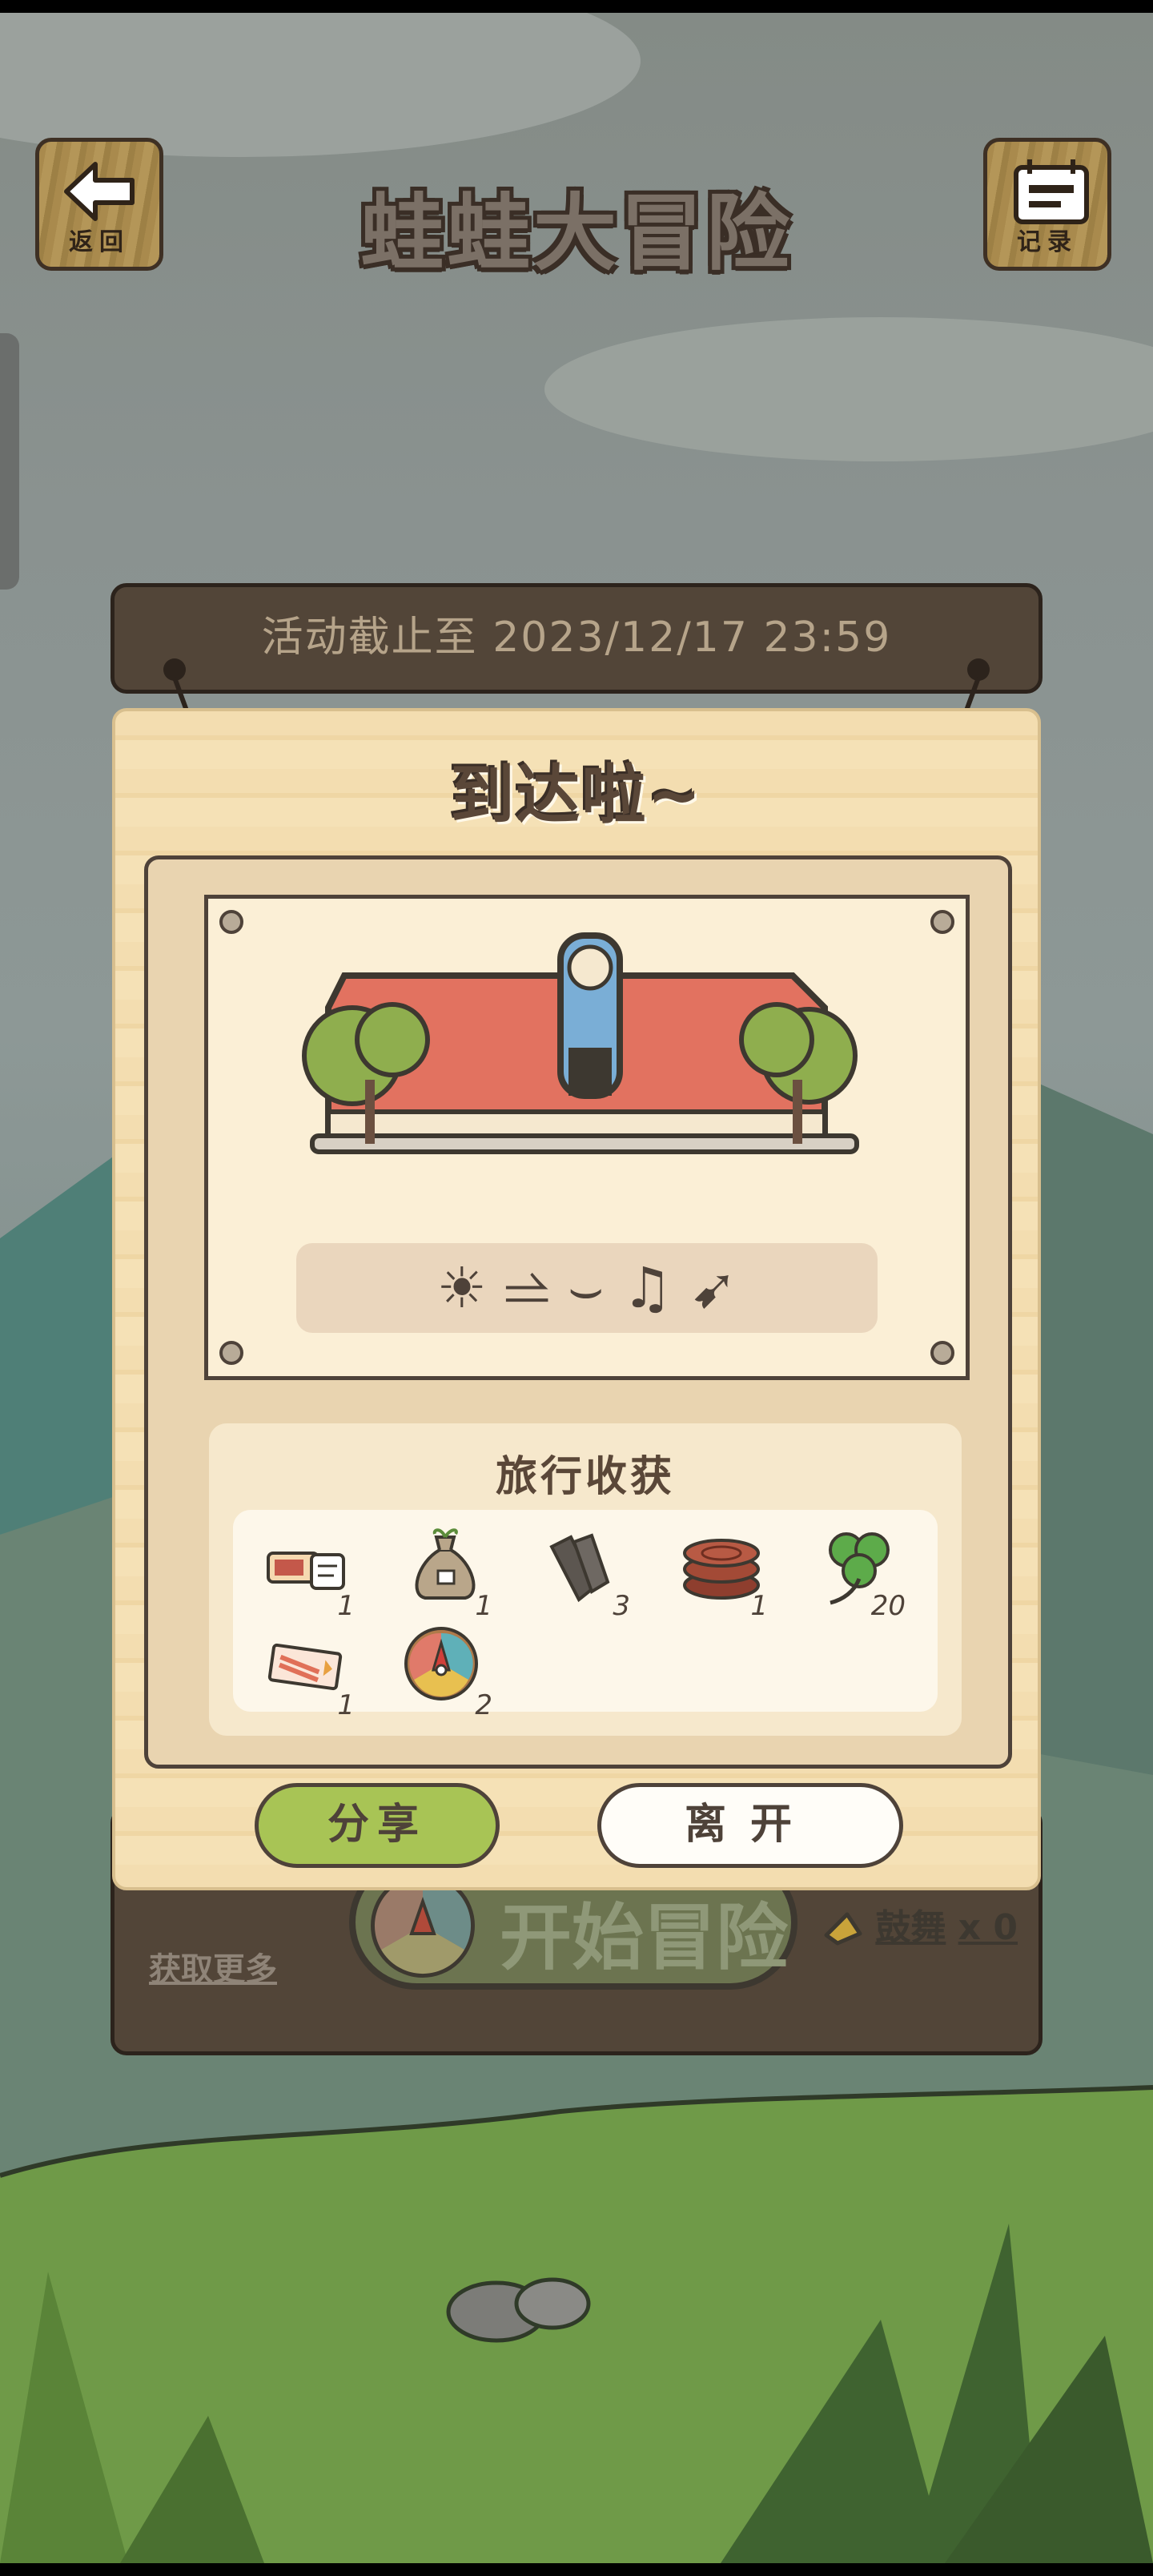 The width and height of the screenshot is (1153, 2576). I want to click on weather-emoji-bar: ☀ ⥬ ⌣ ♫ ➹, so click(587, 1288).